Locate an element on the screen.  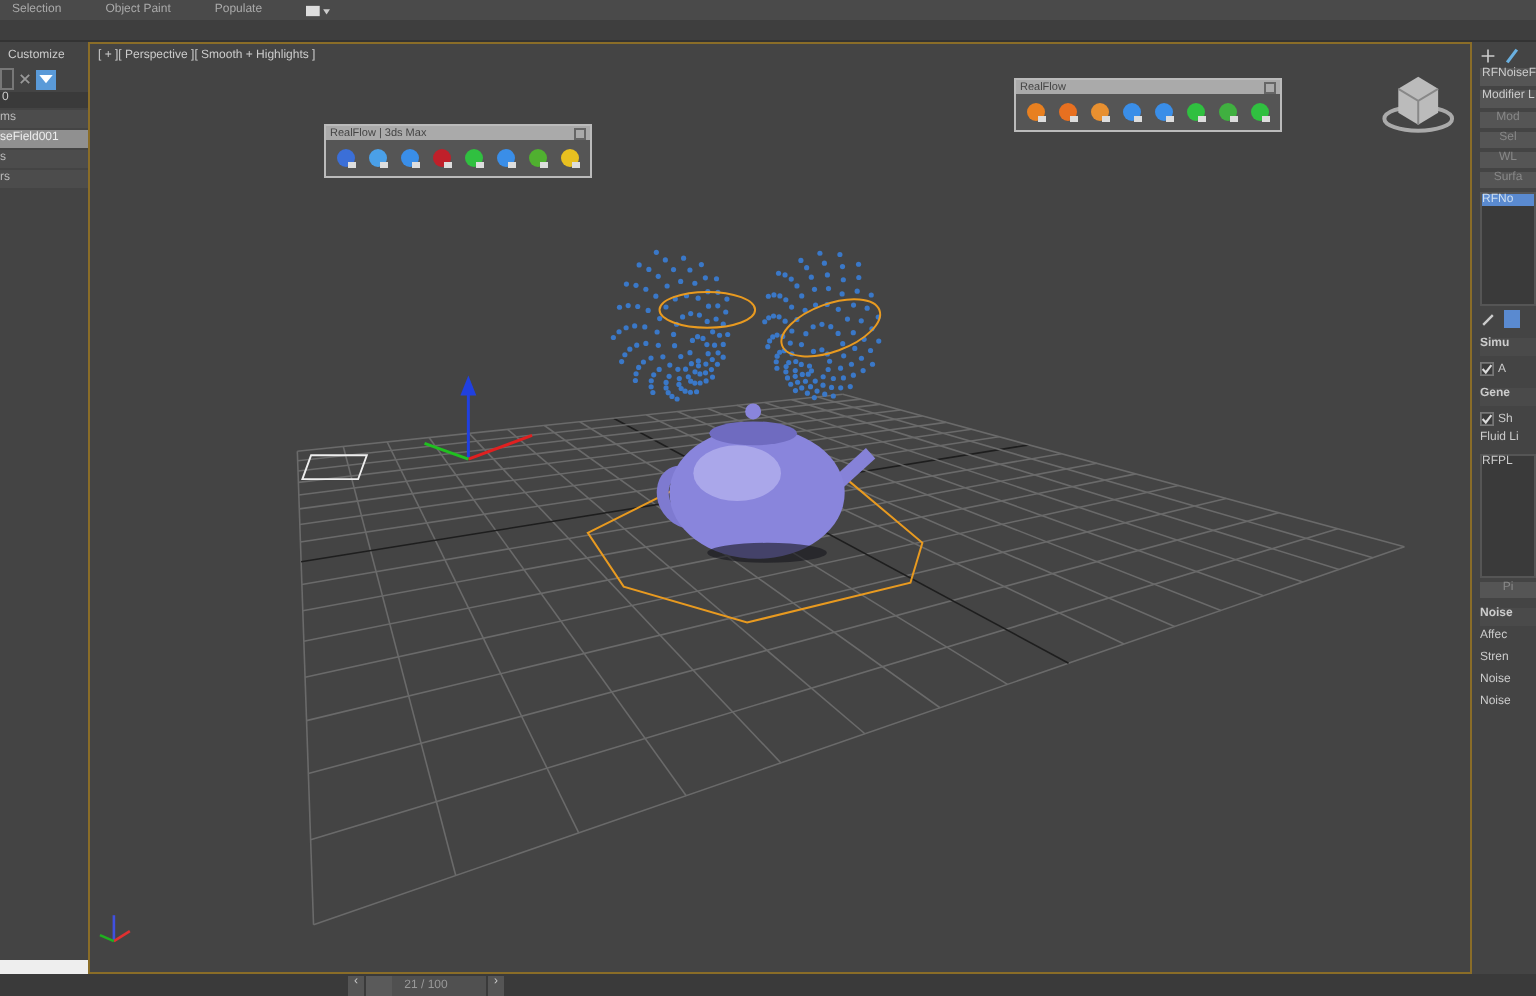
filter-field is located at coordinates (7, 79).